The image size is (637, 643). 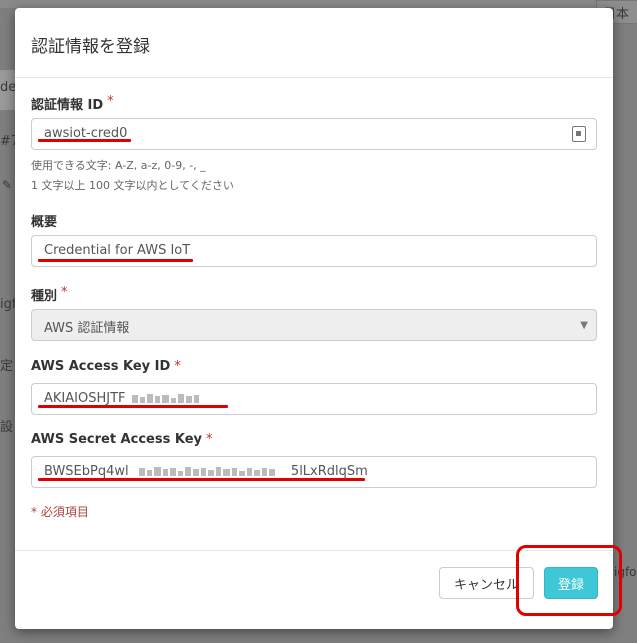 I want to click on keyboard-icon, so click(x=579, y=134).